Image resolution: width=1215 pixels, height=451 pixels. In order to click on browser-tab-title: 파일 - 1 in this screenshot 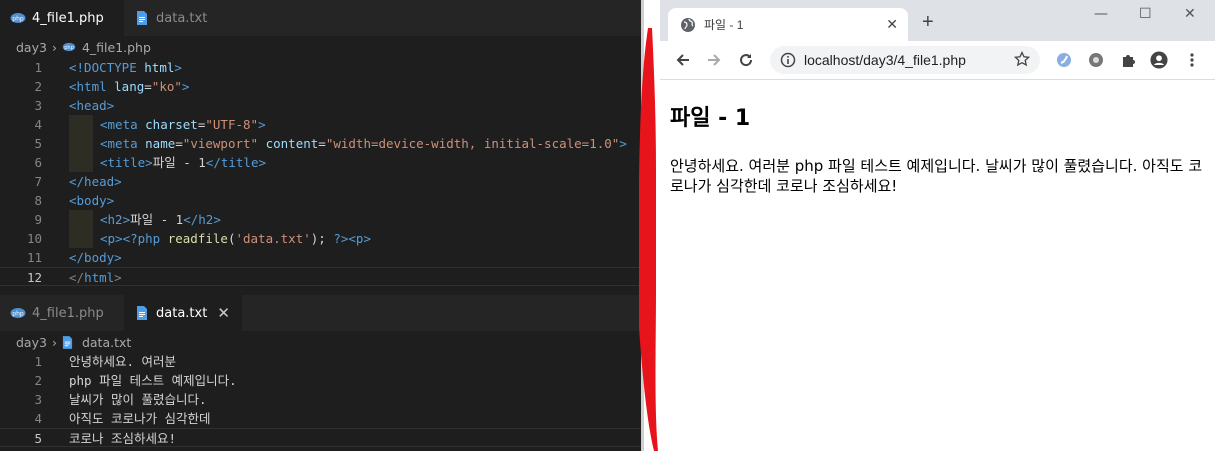, I will do `click(724, 25)`.